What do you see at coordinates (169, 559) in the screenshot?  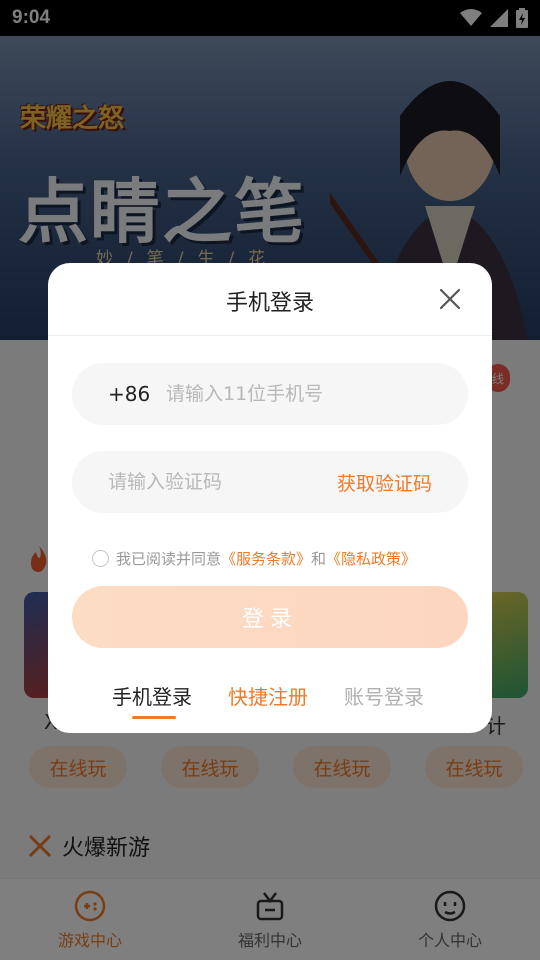 I see `agreement-text: 我已阅读并同意` at bounding box center [169, 559].